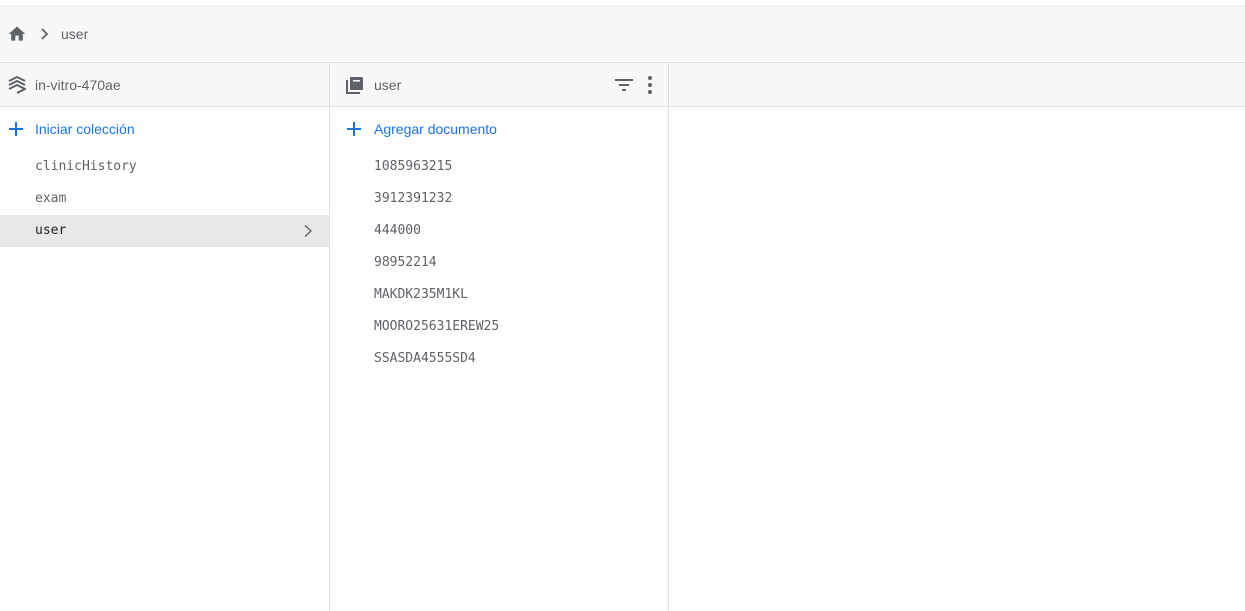  What do you see at coordinates (499, 199) in the screenshot?
I see `document-item: 3912391232` at bounding box center [499, 199].